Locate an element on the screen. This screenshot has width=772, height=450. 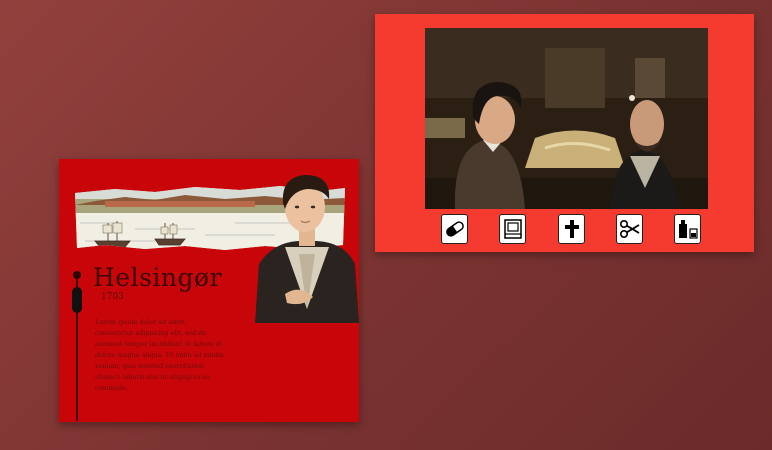
timeline-marker is located at coordinates (77, 275).